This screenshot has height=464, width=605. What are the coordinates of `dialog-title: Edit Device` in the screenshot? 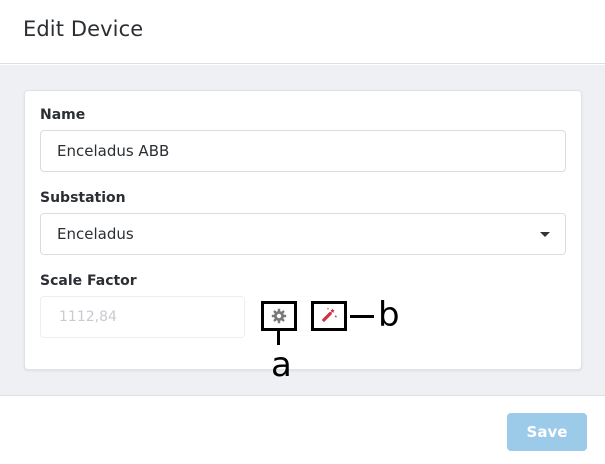 It's located at (83, 29).